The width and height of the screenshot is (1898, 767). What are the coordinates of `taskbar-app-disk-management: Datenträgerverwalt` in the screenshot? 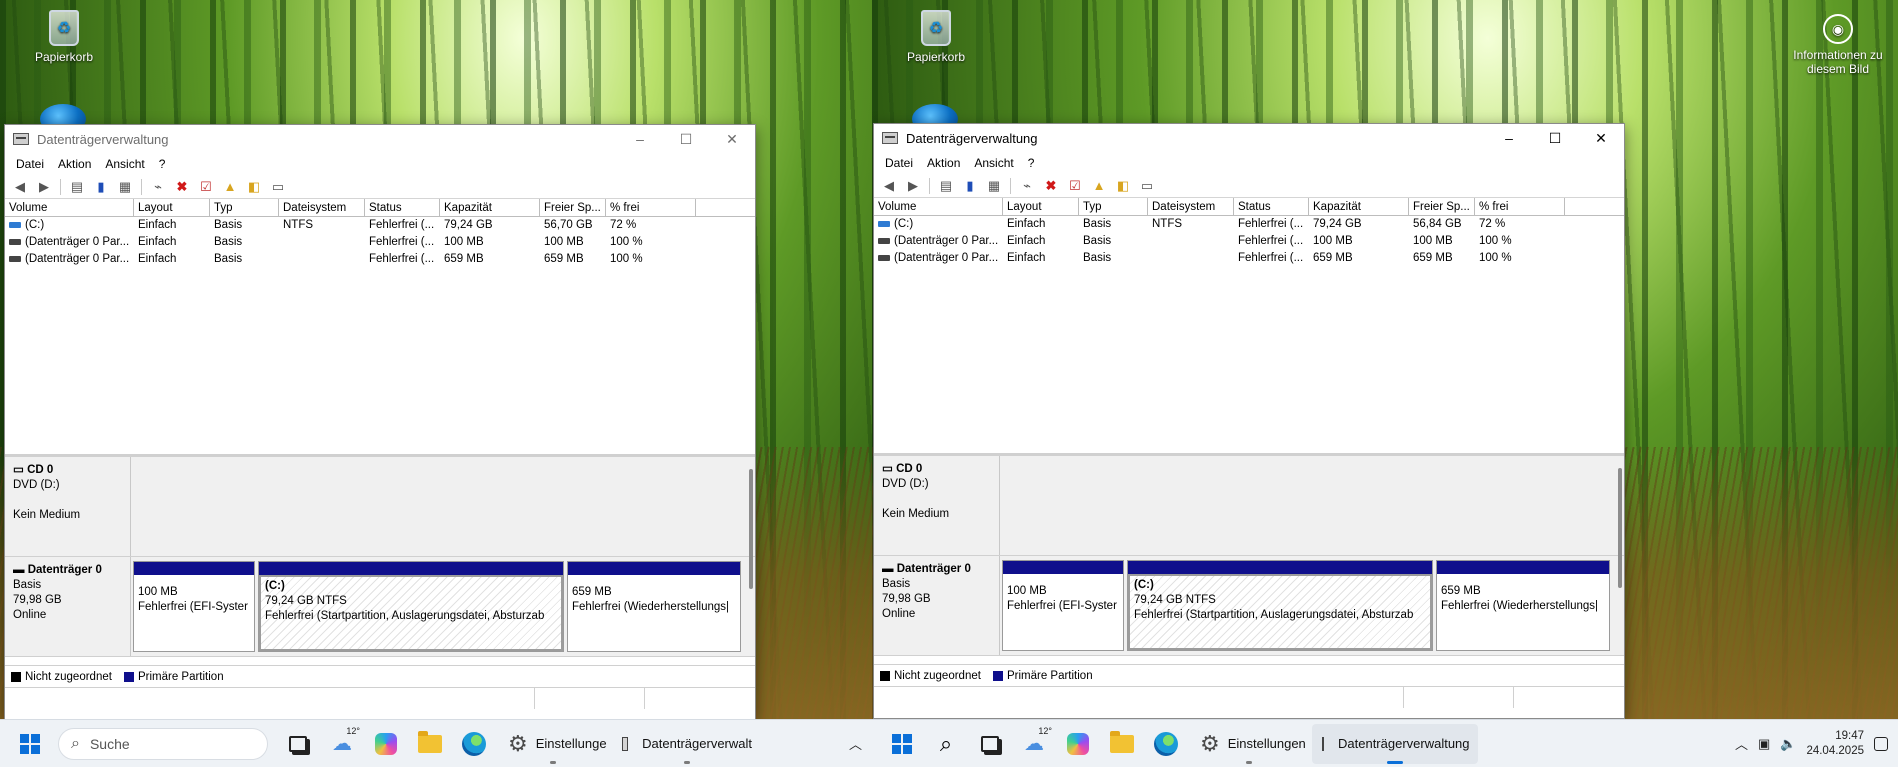 It's located at (687, 744).